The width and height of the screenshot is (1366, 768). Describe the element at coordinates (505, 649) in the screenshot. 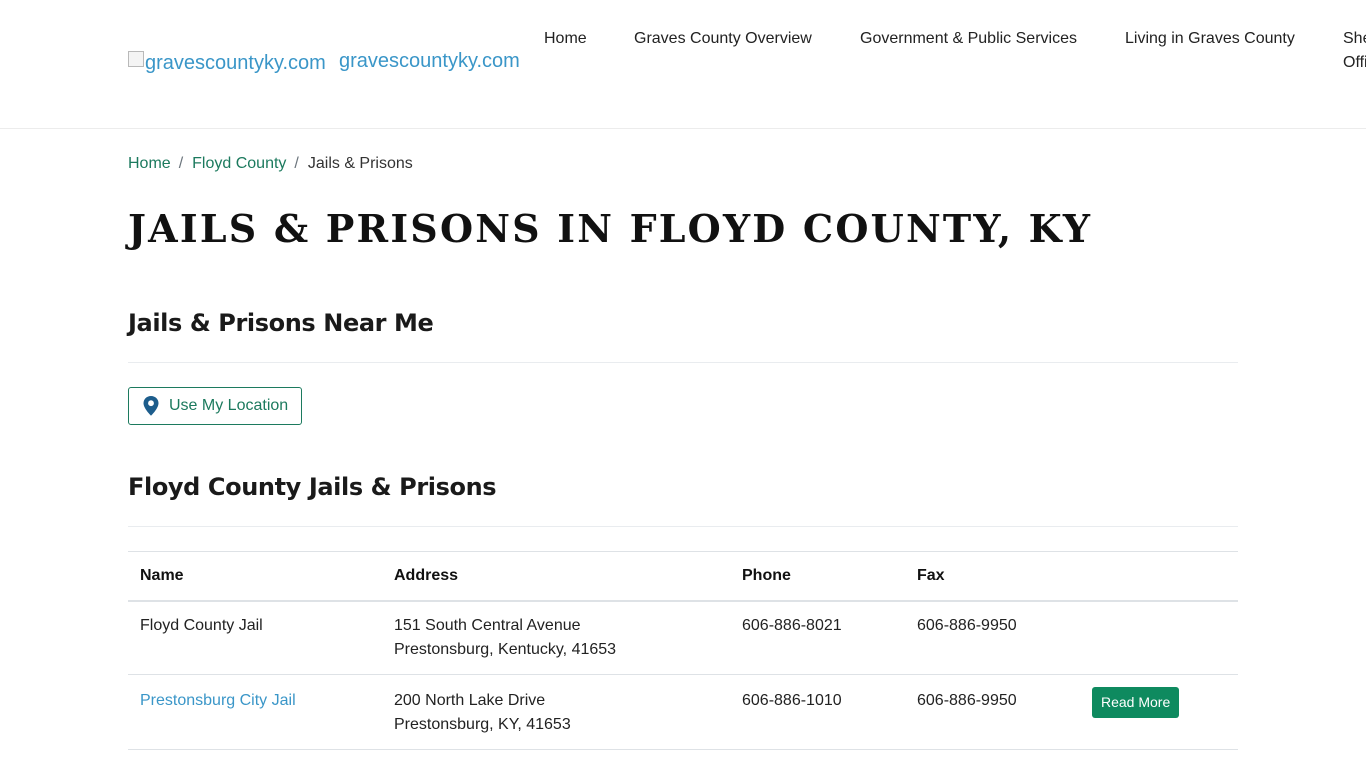

I see `address-line-2: Prestonsburg, Kentucky, 41653` at that location.